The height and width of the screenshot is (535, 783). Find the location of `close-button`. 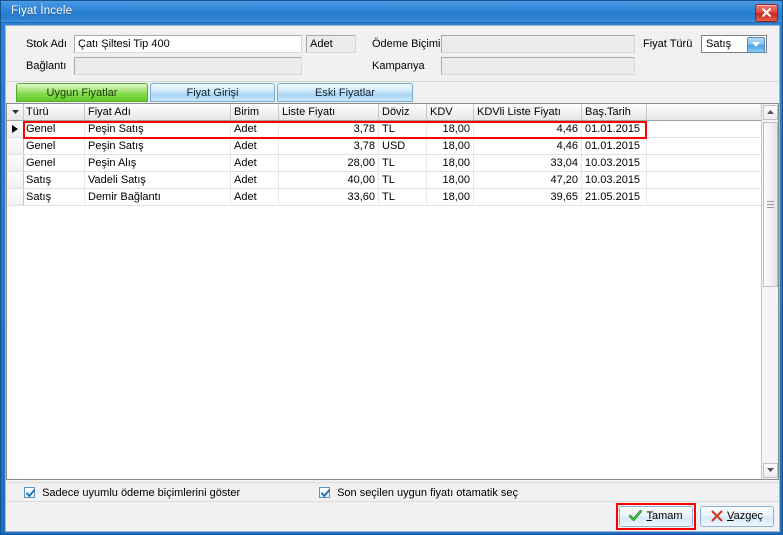

close-button is located at coordinates (766, 13).